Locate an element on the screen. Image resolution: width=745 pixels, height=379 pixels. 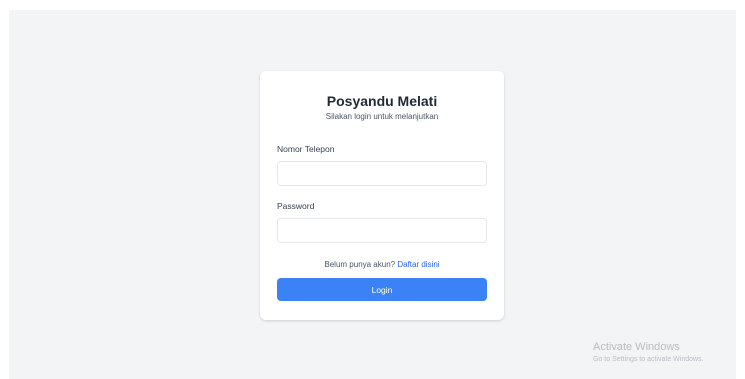
phone-label: Nomor Telepon is located at coordinates (306, 149).